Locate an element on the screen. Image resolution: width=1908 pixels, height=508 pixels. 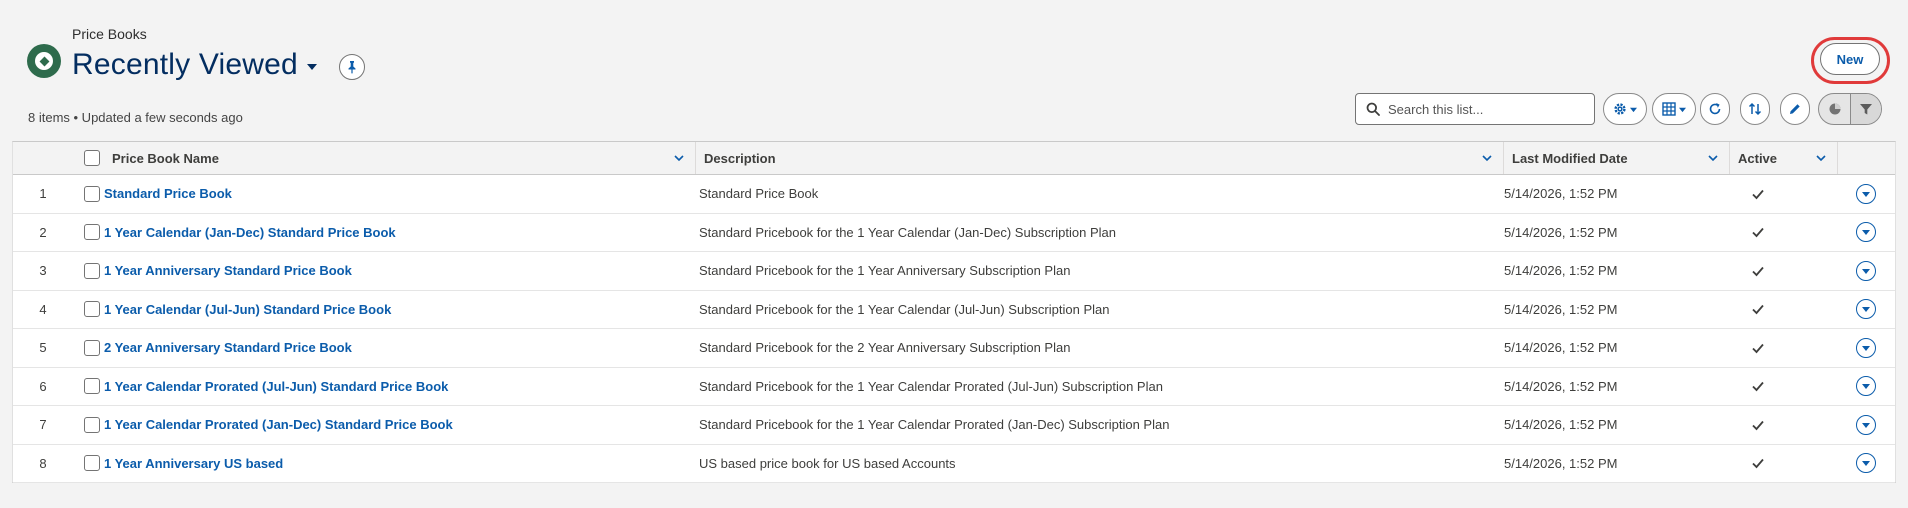
row-actions-header is located at coordinates (1867, 158).